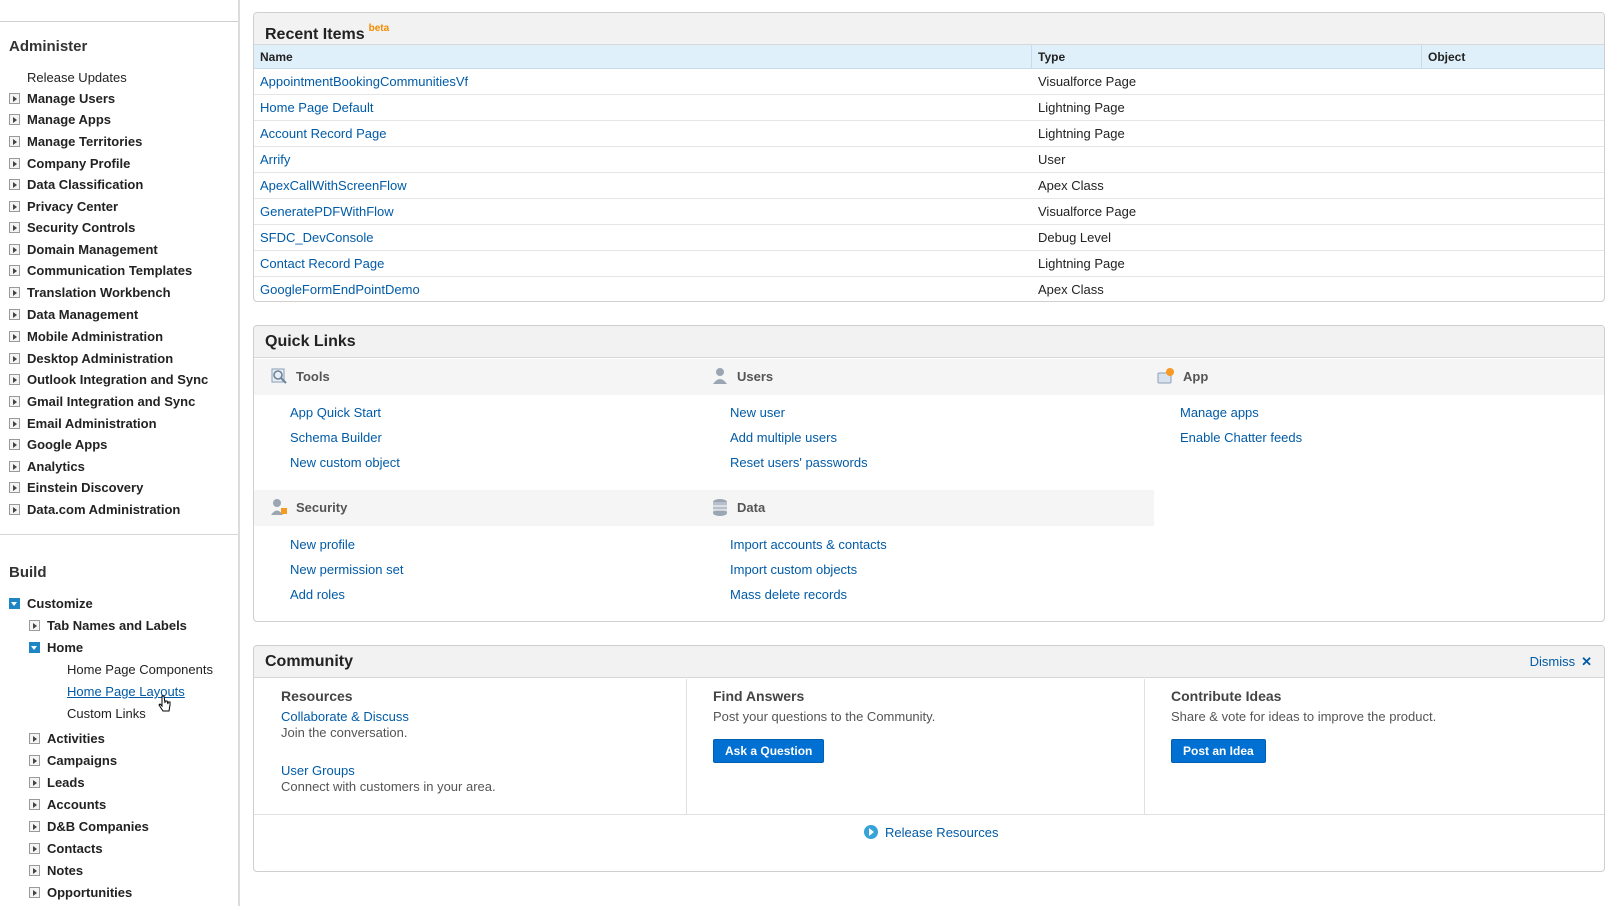  Describe the element at coordinates (316, 238) in the screenshot. I see `recent-item-link: SFDC_DevConsole` at that location.